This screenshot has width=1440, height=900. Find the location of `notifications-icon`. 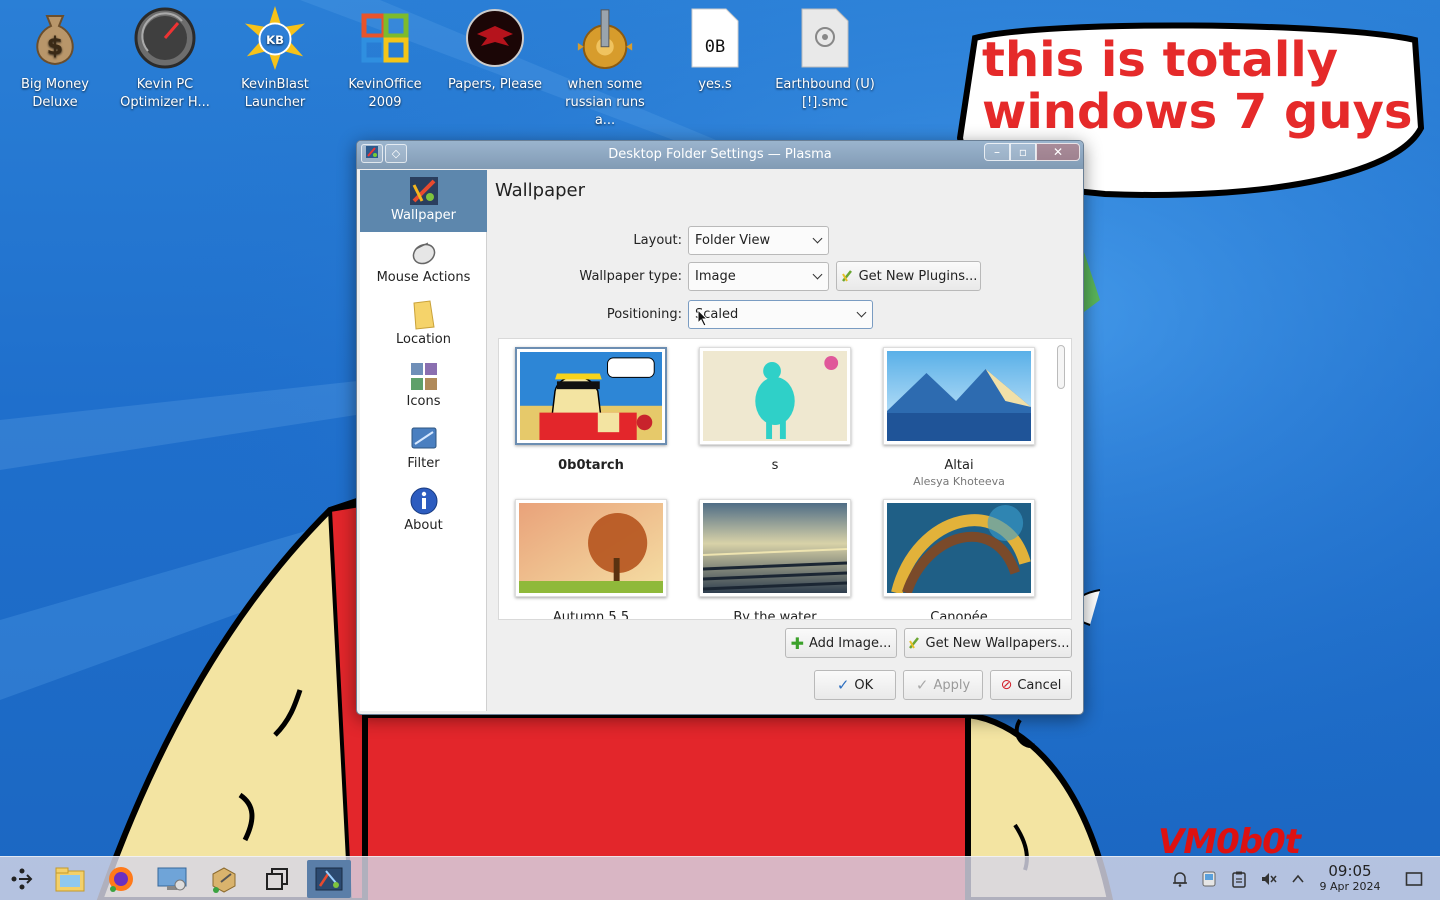

notifications-icon is located at coordinates (1180, 879).